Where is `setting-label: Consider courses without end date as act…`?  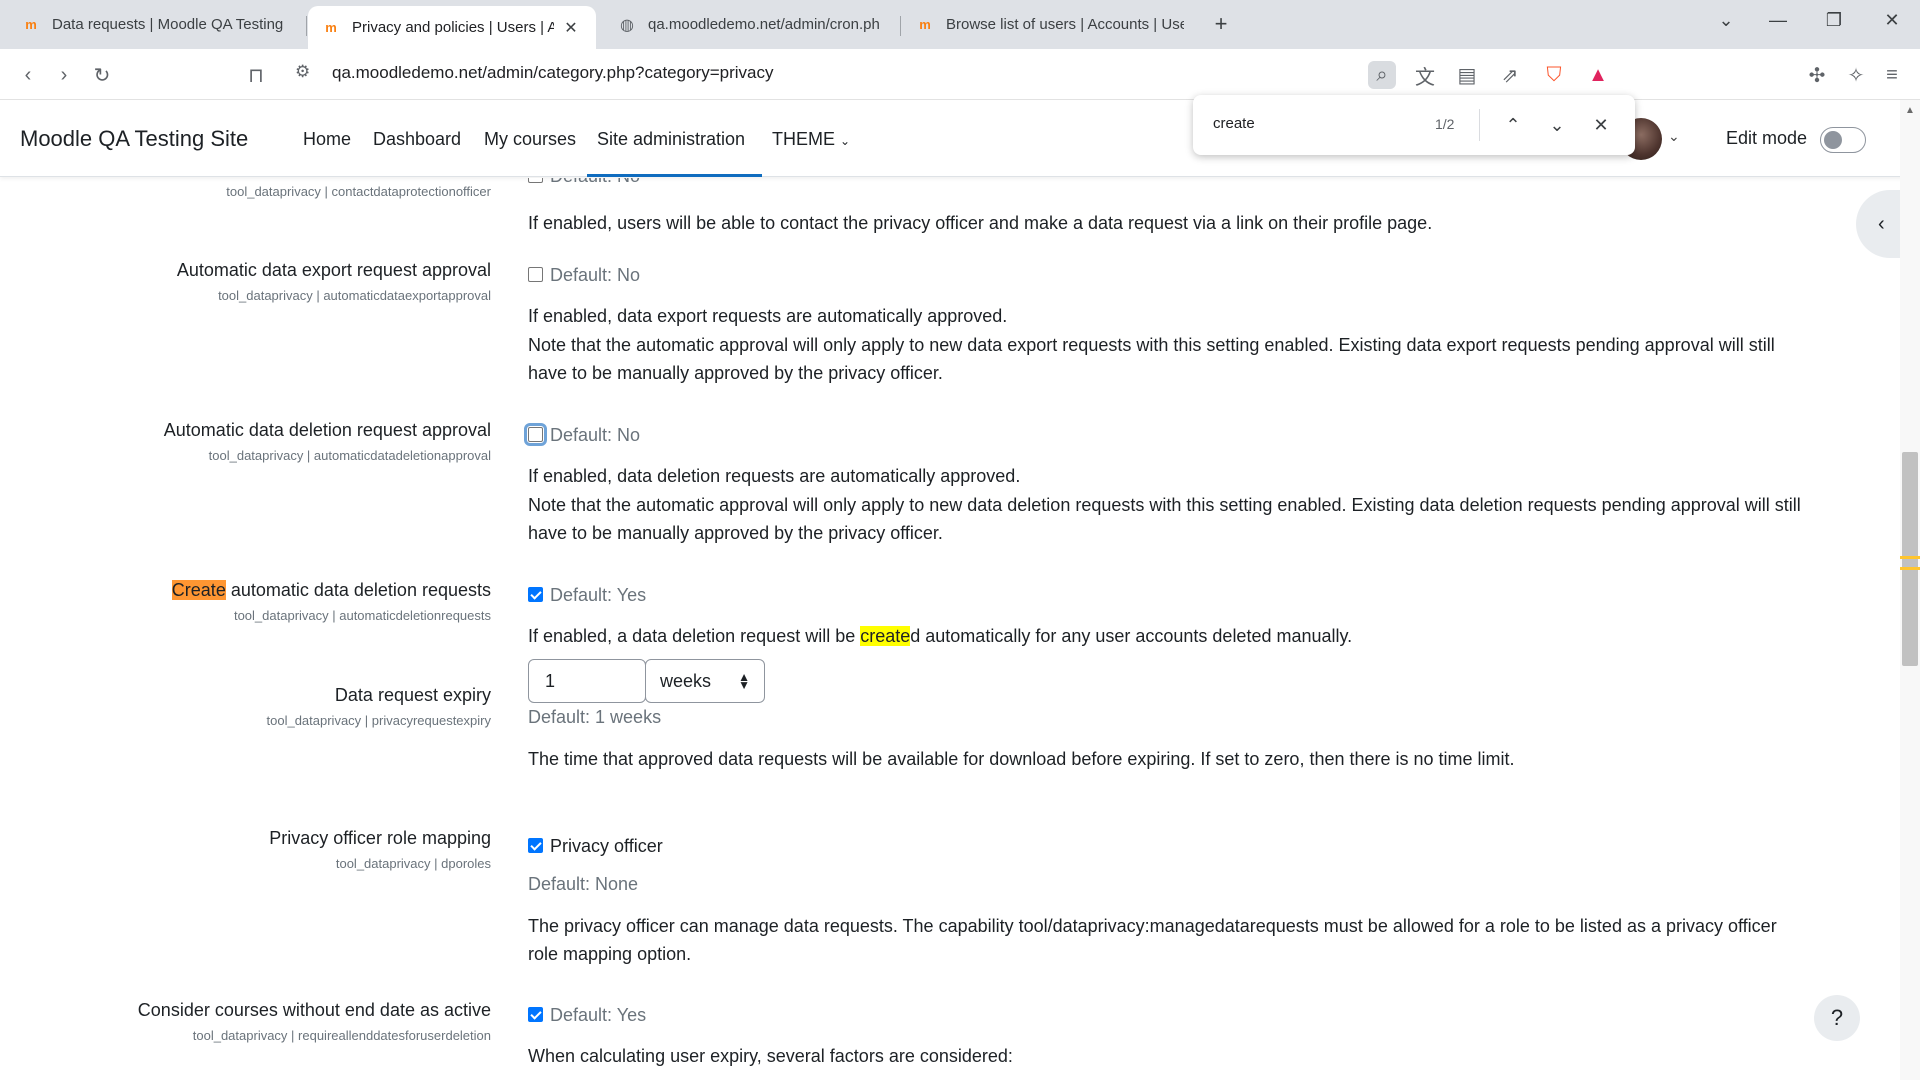 setting-label: Consider courses without end date as act… is located at coordinates (314, 1010).